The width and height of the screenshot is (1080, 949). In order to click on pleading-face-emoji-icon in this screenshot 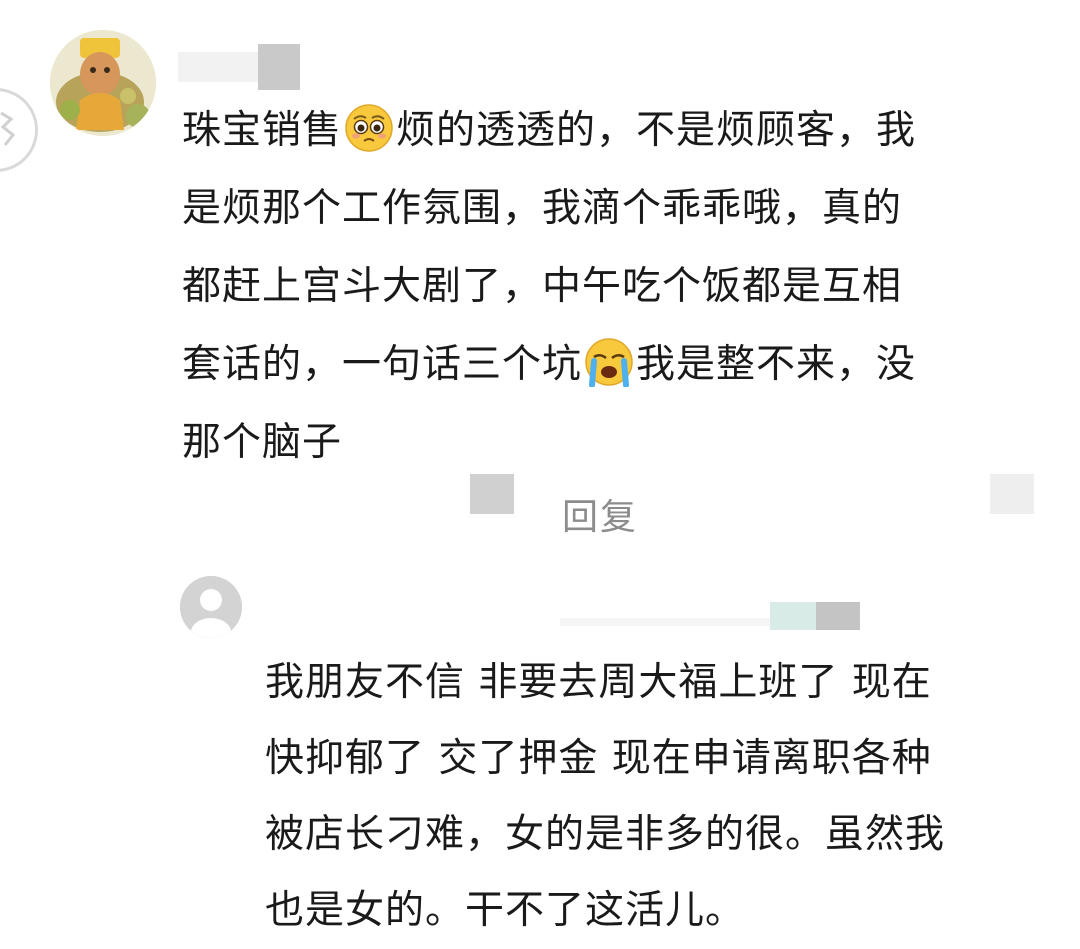, I will do `click(369, 127)`.